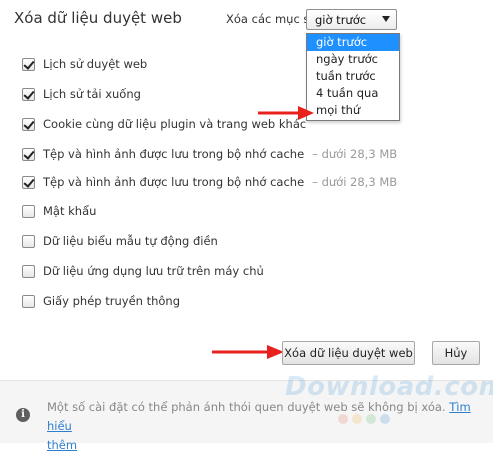  I want to click on dropdown-option: tuần trước, so click(353, 76).